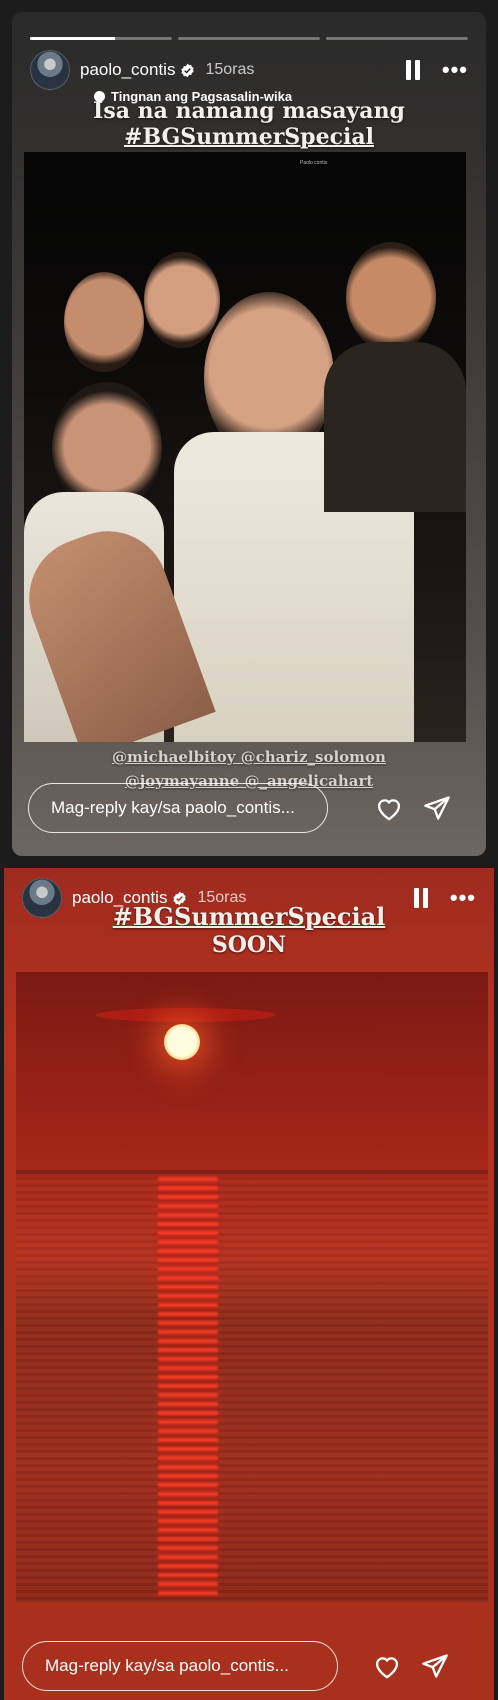 The height and width of the screenshot is (1700, 498). Describe the element at coordinates (188, 1387) in the screenshot. I see `sun-reflection` at that location.